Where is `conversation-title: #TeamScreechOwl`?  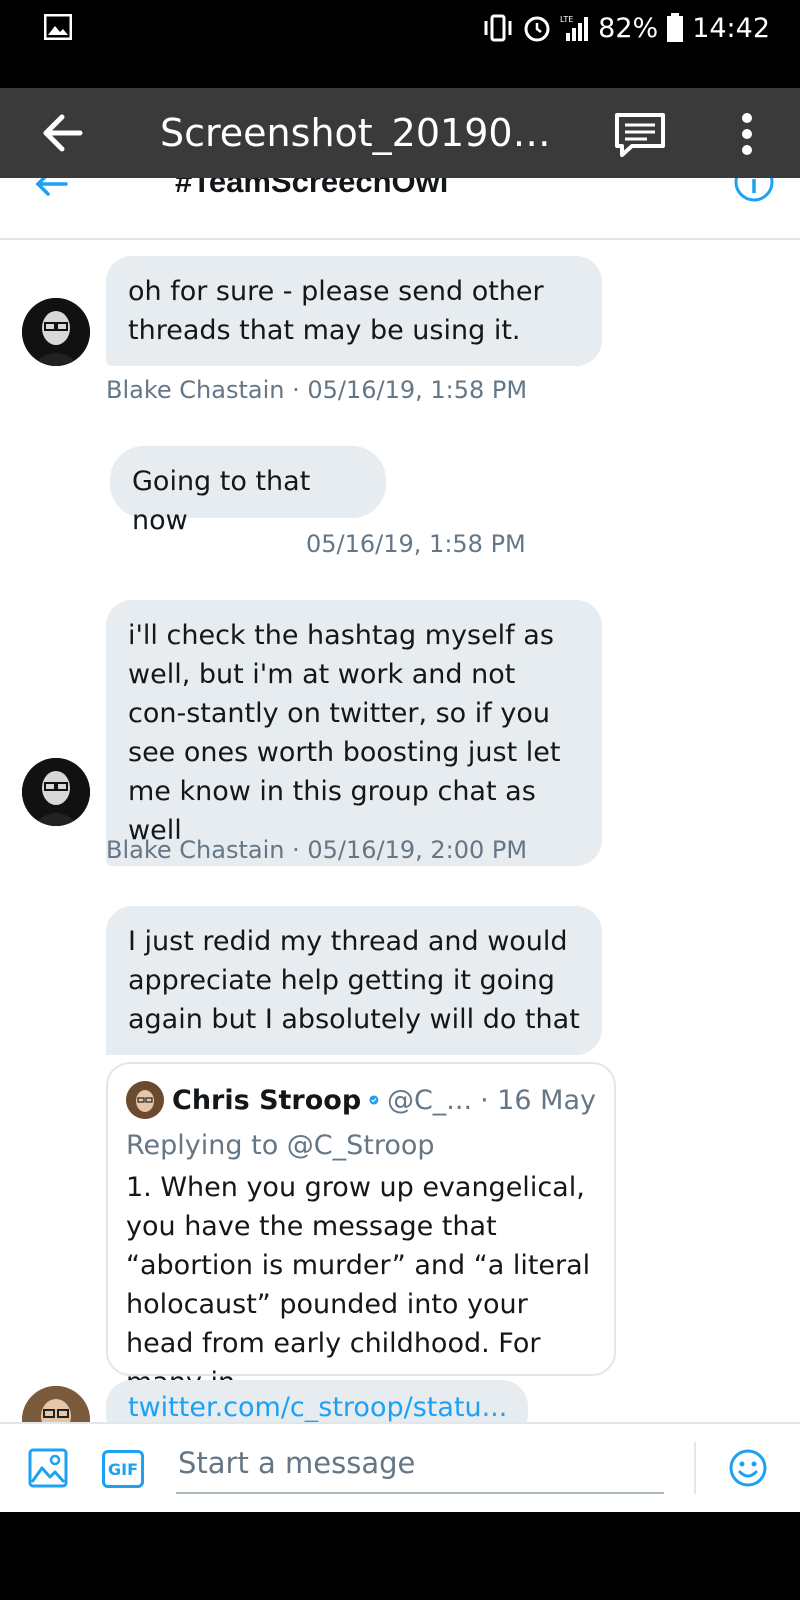
conversation-title: #TeamScreechOwl is located at coordinates (312, 188).